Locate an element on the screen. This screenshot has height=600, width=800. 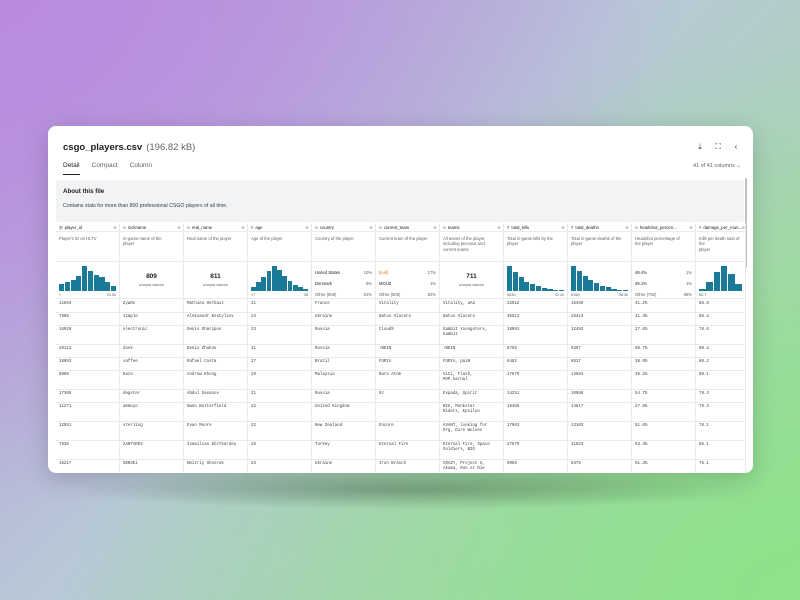
column-header: # damage_per_roun... ≡ is located at coordinates (720, 227).